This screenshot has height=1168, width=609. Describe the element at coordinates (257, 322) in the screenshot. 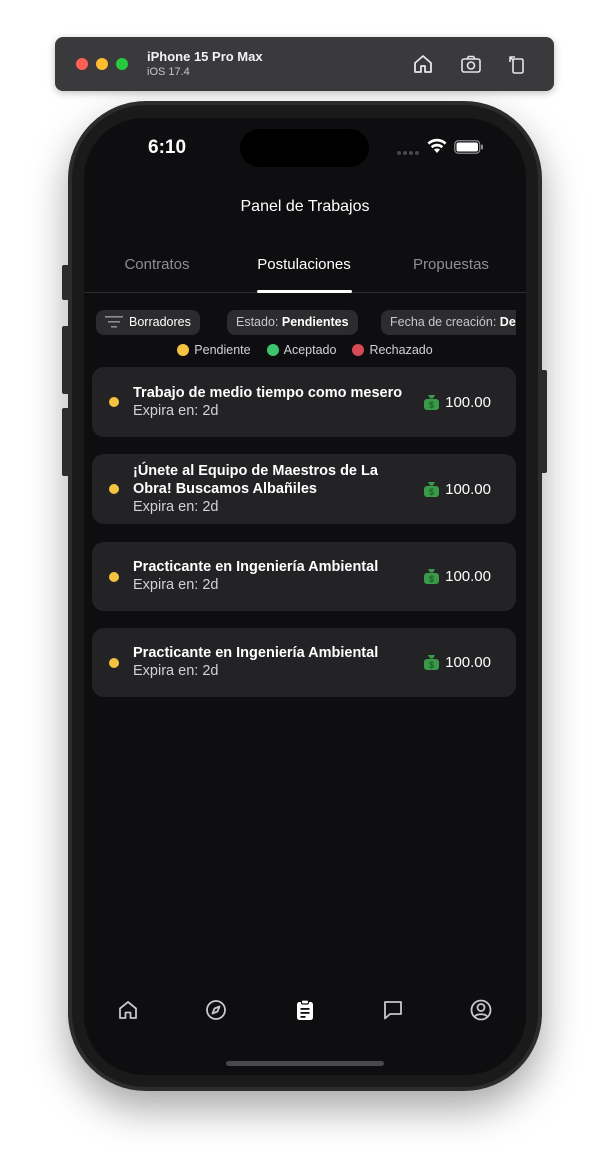

I see `status-filter-prefix: Estado:` at that location.